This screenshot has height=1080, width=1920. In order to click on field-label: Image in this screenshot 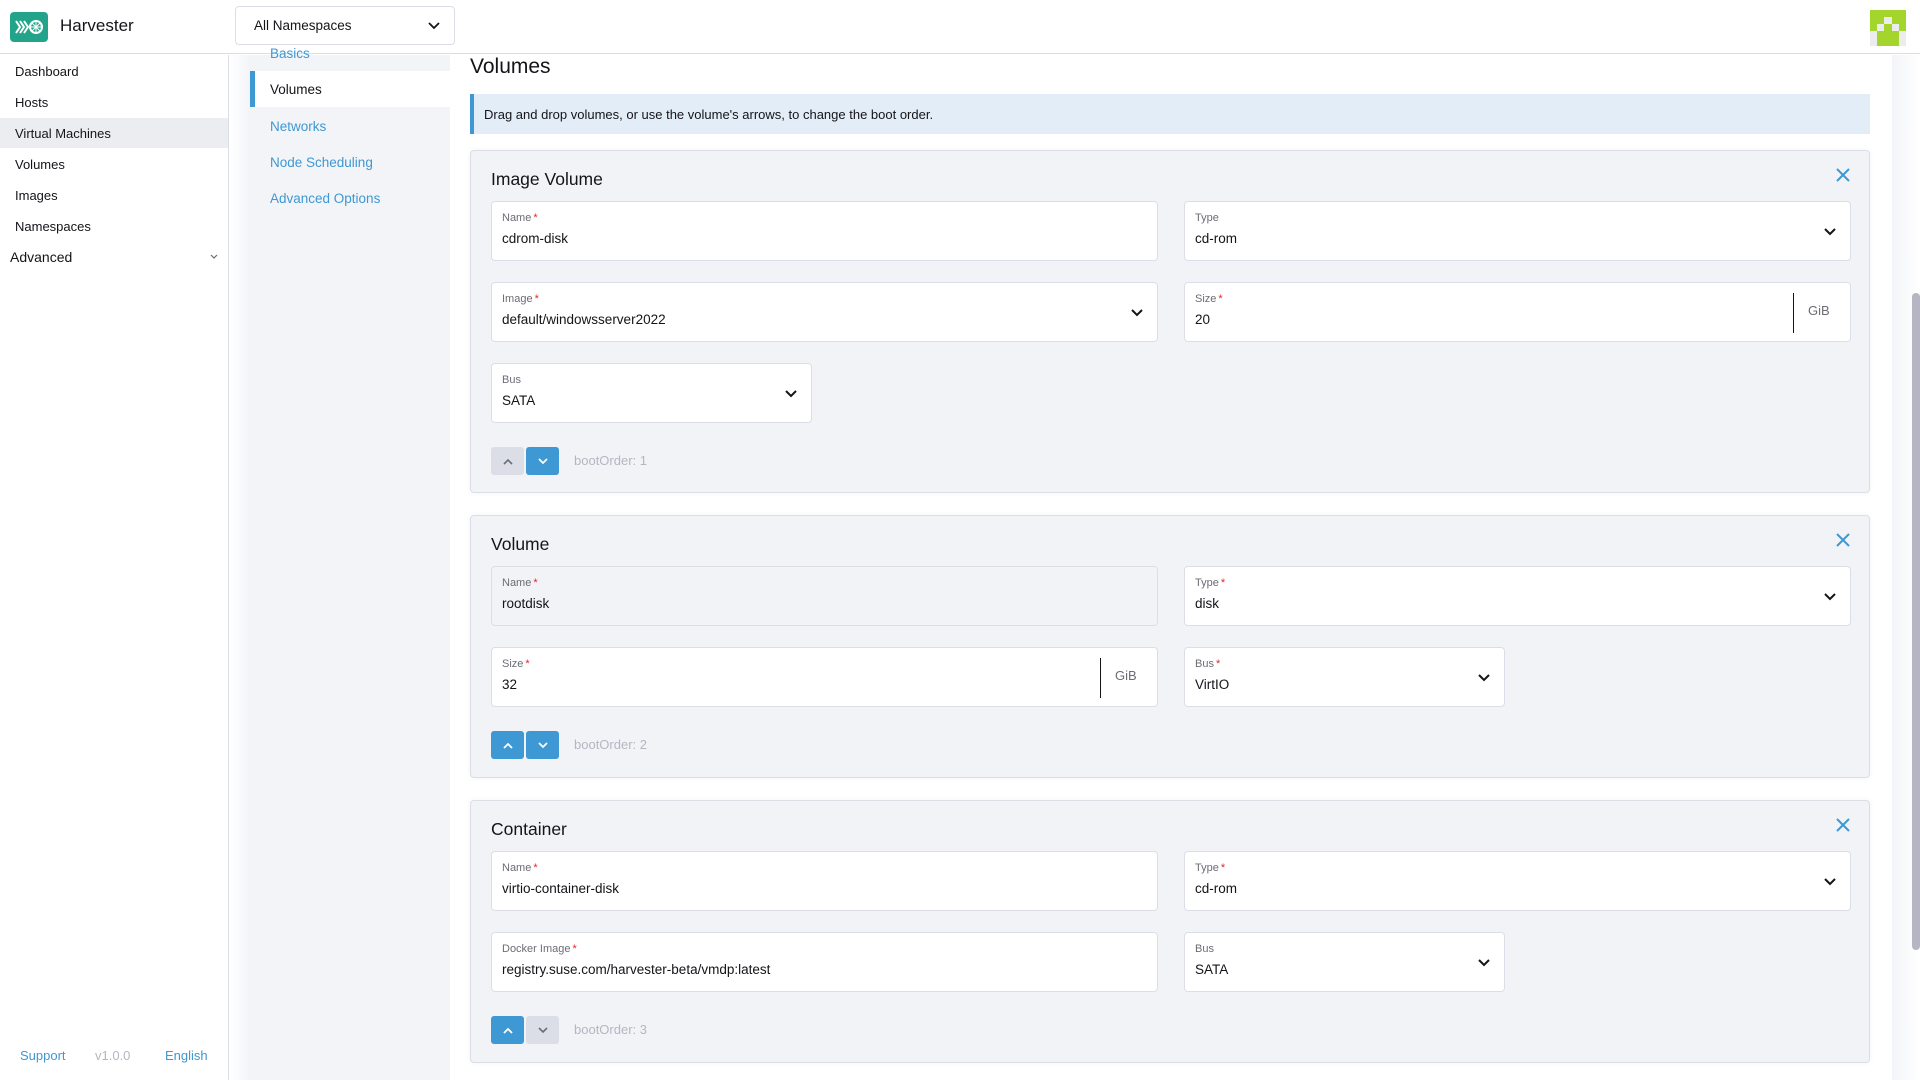, I will do `click(517, 299)`.